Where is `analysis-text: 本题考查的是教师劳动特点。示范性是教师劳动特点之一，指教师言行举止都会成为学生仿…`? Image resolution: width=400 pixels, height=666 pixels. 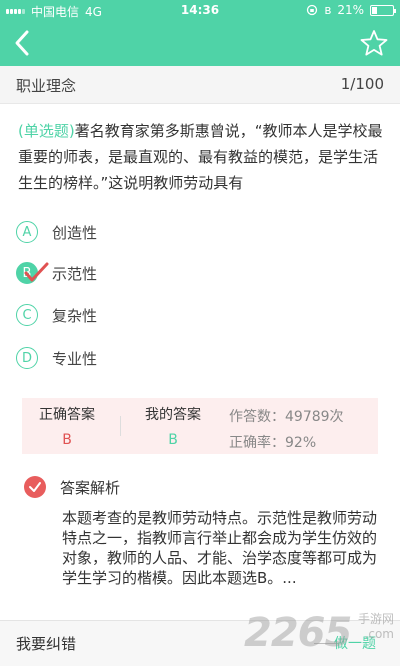
analysis-text: 本题考查的是教师劳动特点。示范性是教师劳动特点之一，指教师言行举止都会成为学生仿… is located at coordinates (220, 548).